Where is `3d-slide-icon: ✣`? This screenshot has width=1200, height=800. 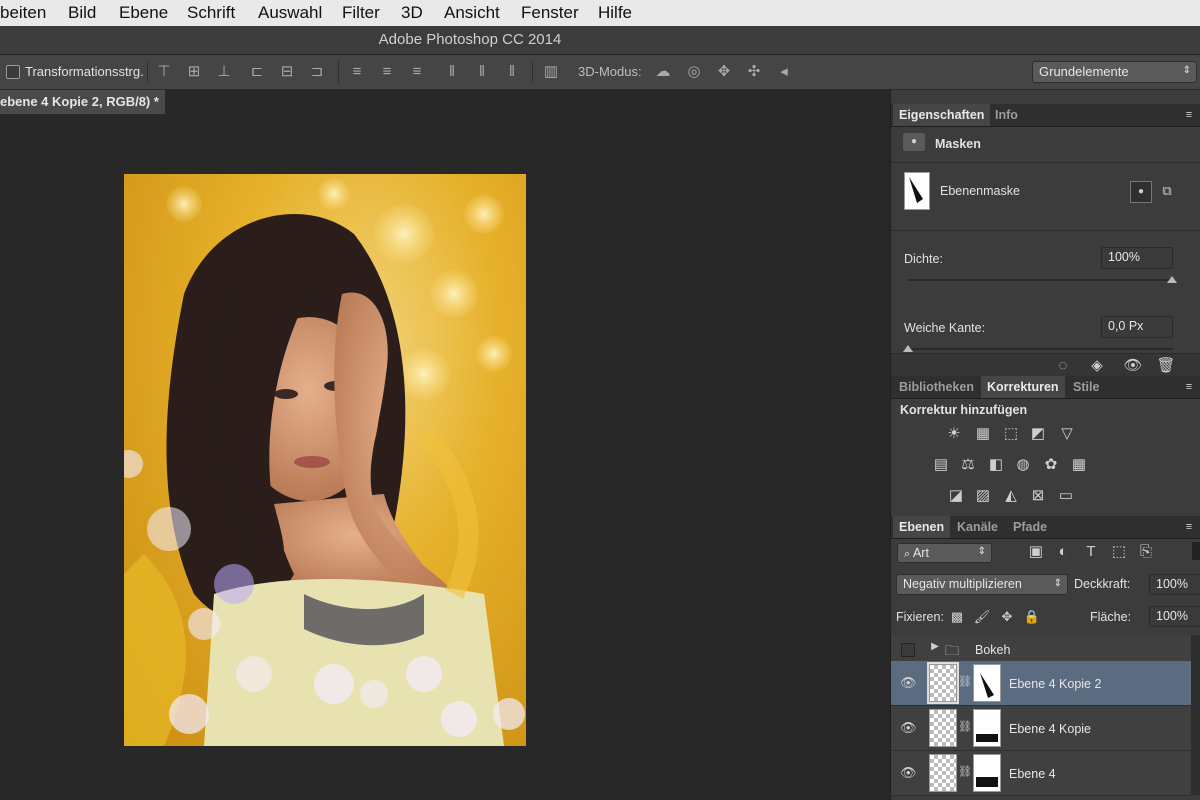 3d-slide-icon: ✣ is located at coordinates (754, 72).